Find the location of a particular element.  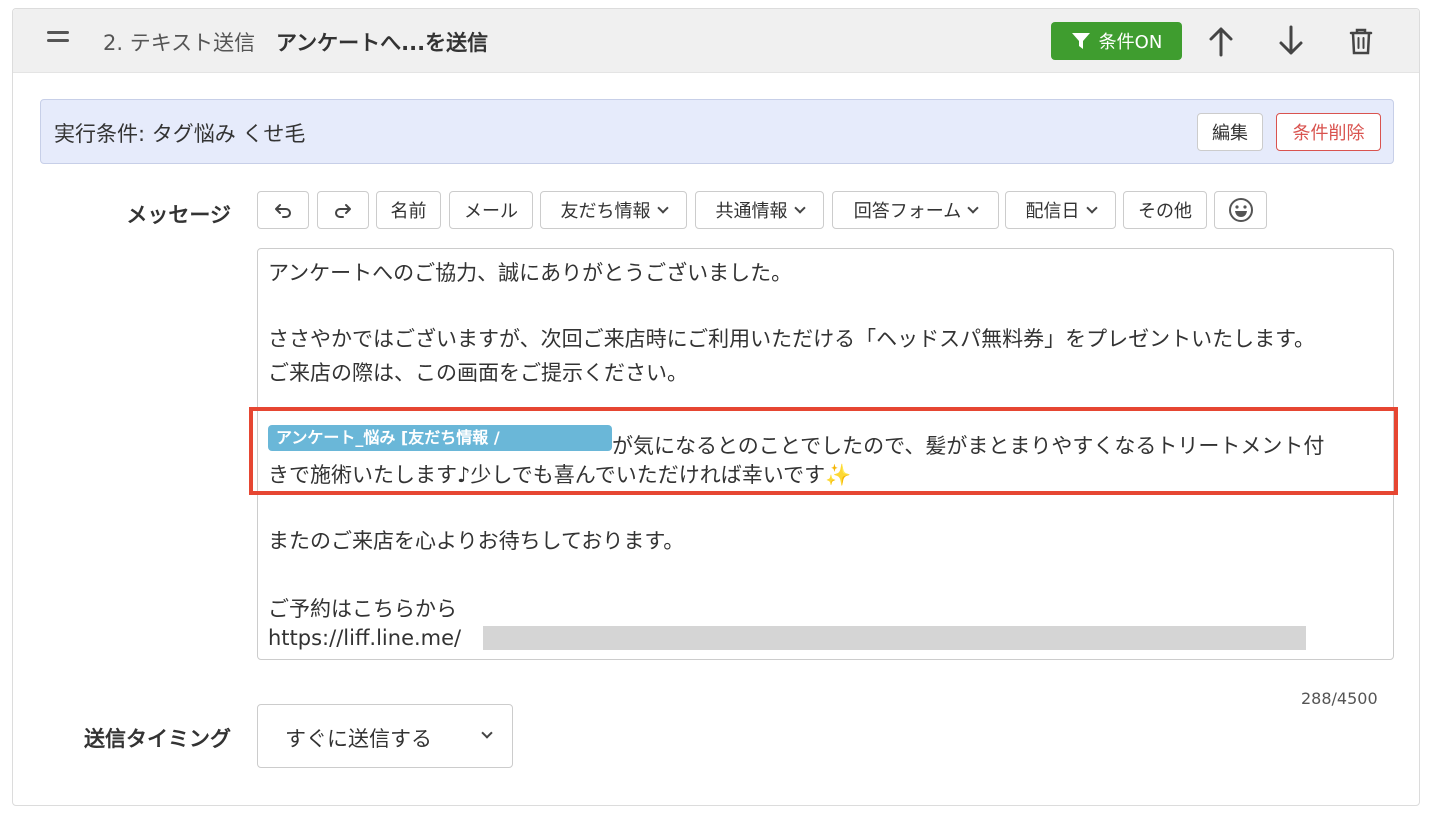

move-up-button is located at coordinates (1221, 41).